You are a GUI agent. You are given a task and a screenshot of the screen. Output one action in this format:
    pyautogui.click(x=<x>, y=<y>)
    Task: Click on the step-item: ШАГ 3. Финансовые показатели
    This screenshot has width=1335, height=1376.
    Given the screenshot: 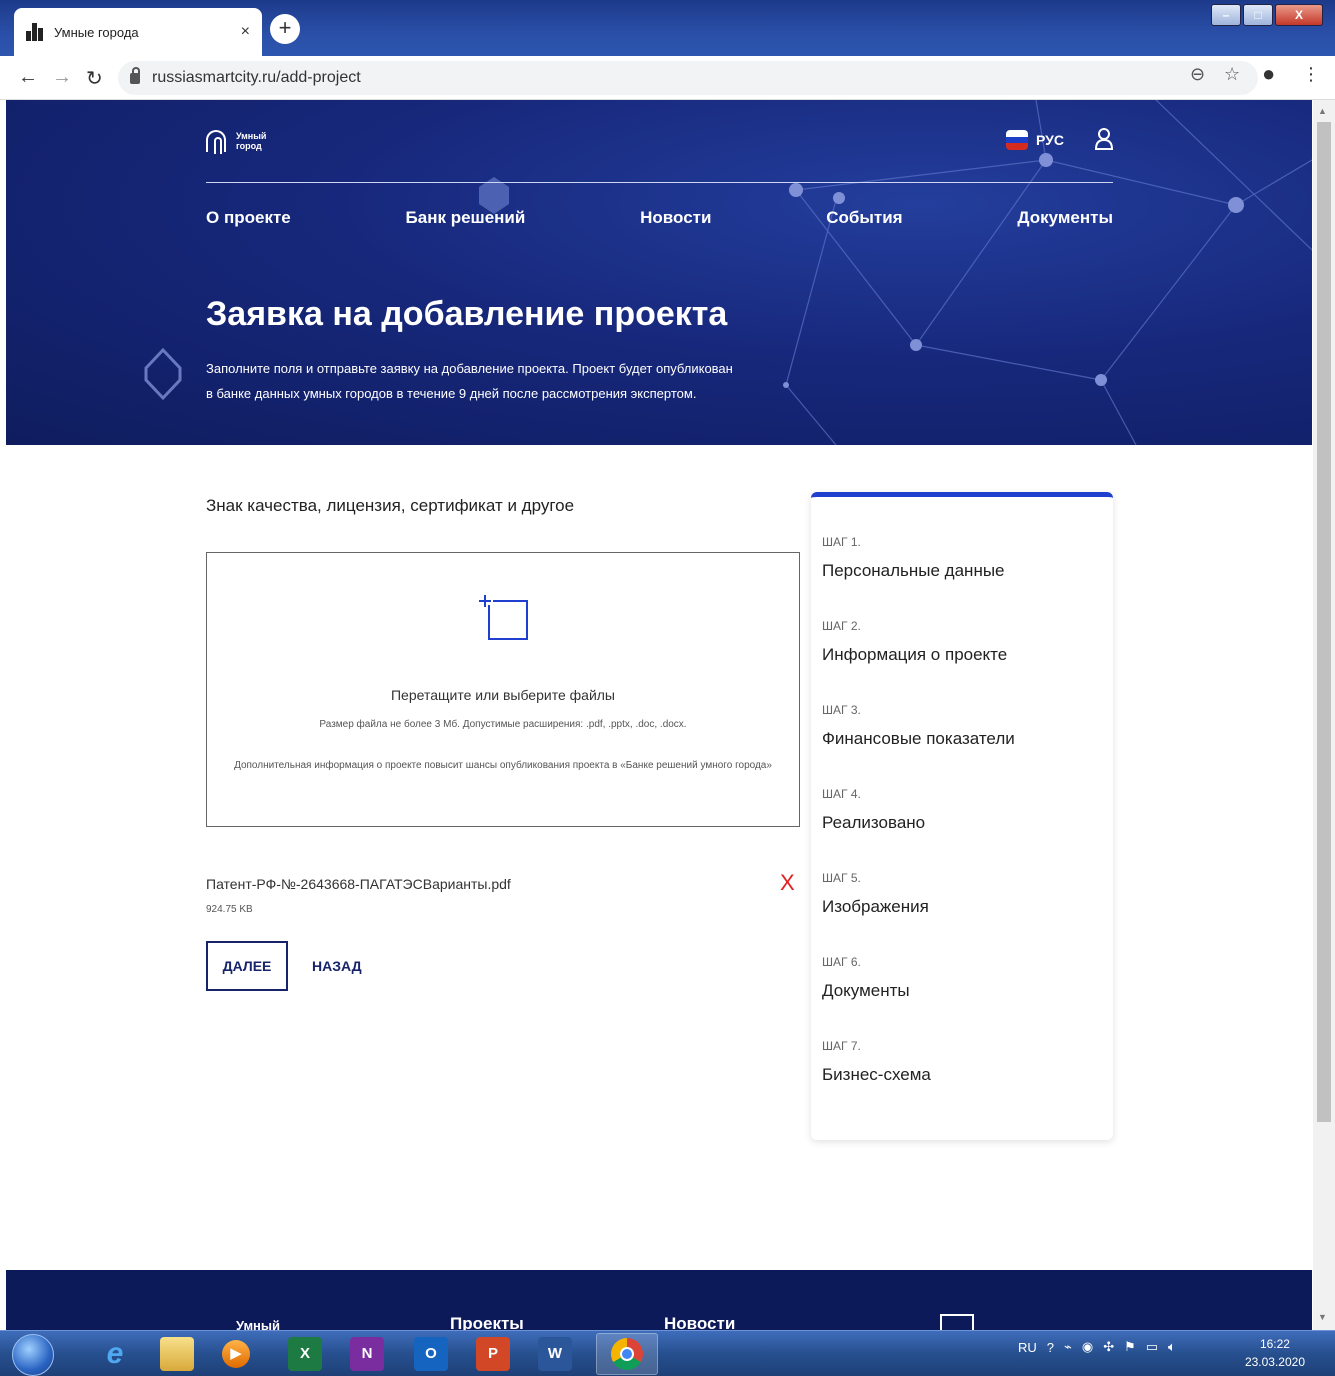 What is the action you would take?
    pyautogui.click(x=918, y=726)
    